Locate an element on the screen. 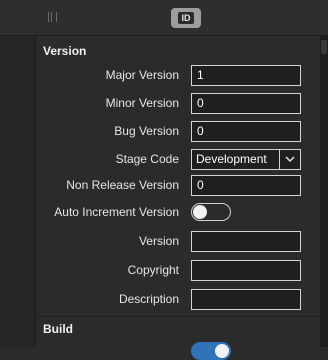 This screenshot has width=328, height=360. section-title-build: Build is located at coordinates (58, 329).